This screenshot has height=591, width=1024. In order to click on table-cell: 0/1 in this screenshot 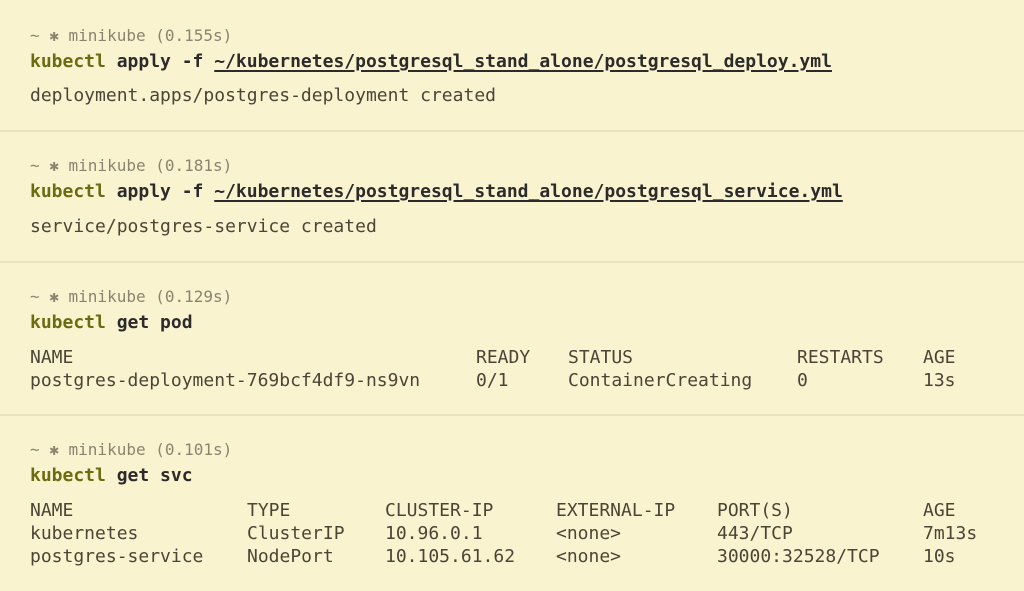, I will do `click(492, 380)`.